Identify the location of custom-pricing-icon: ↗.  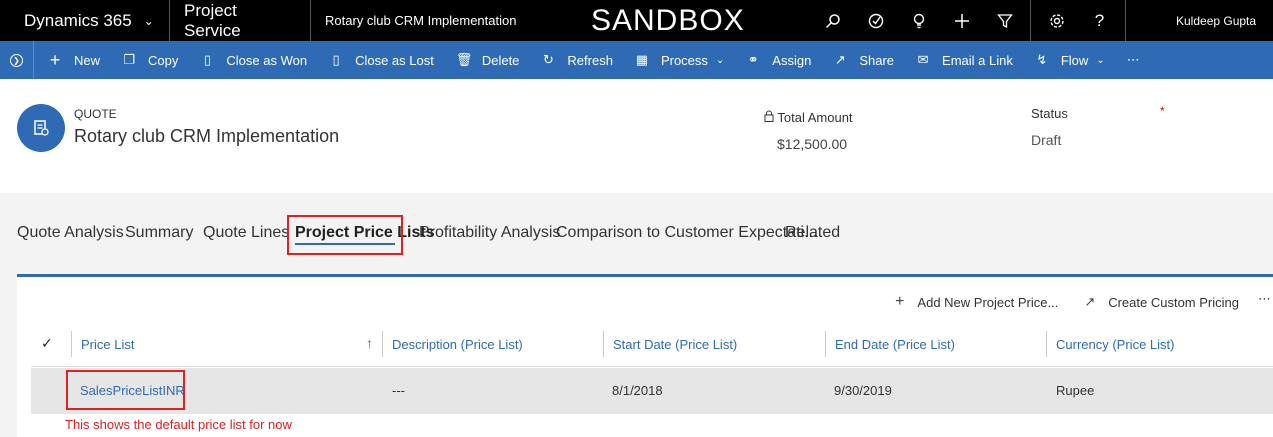
(1090, 301).